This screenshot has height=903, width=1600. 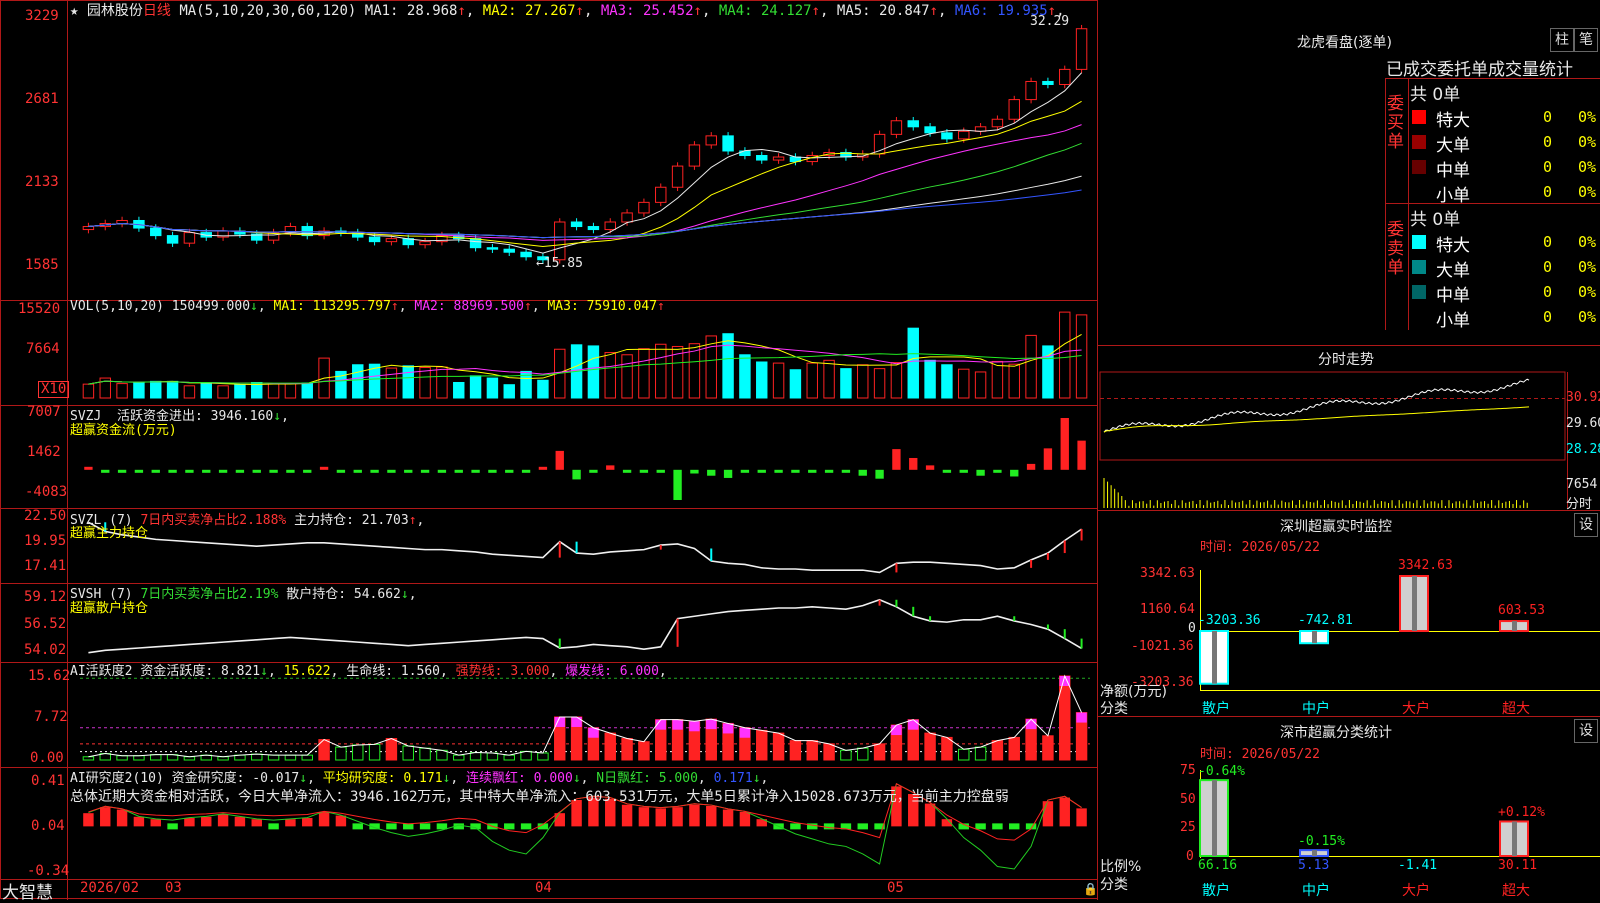 What do you see at coordinates (1188, 827) in the screenshot?
I see `sz-class-tick: 25` at bounding box center [1188, 827].